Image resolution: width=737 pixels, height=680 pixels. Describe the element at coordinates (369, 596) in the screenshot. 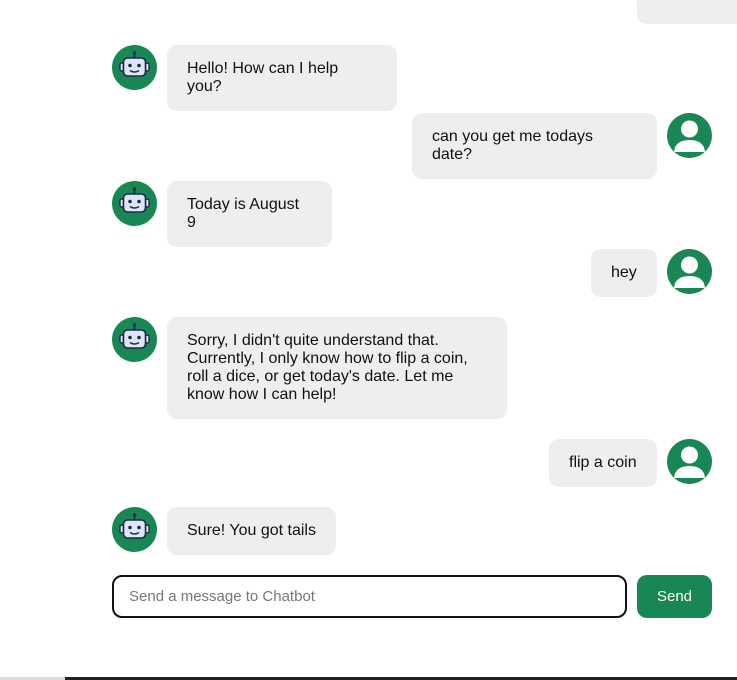

I see `message-input` at that location.